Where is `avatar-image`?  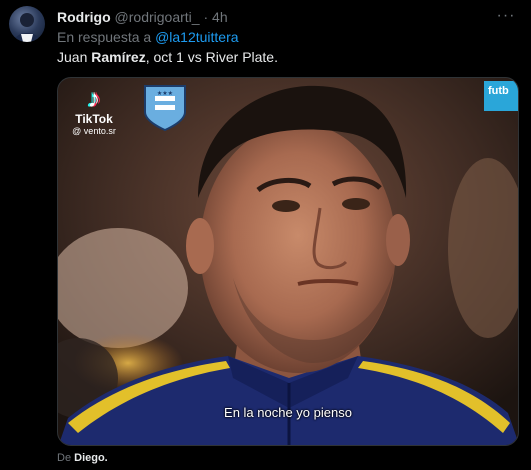
avatar-image is located at coordinates (27, 27).